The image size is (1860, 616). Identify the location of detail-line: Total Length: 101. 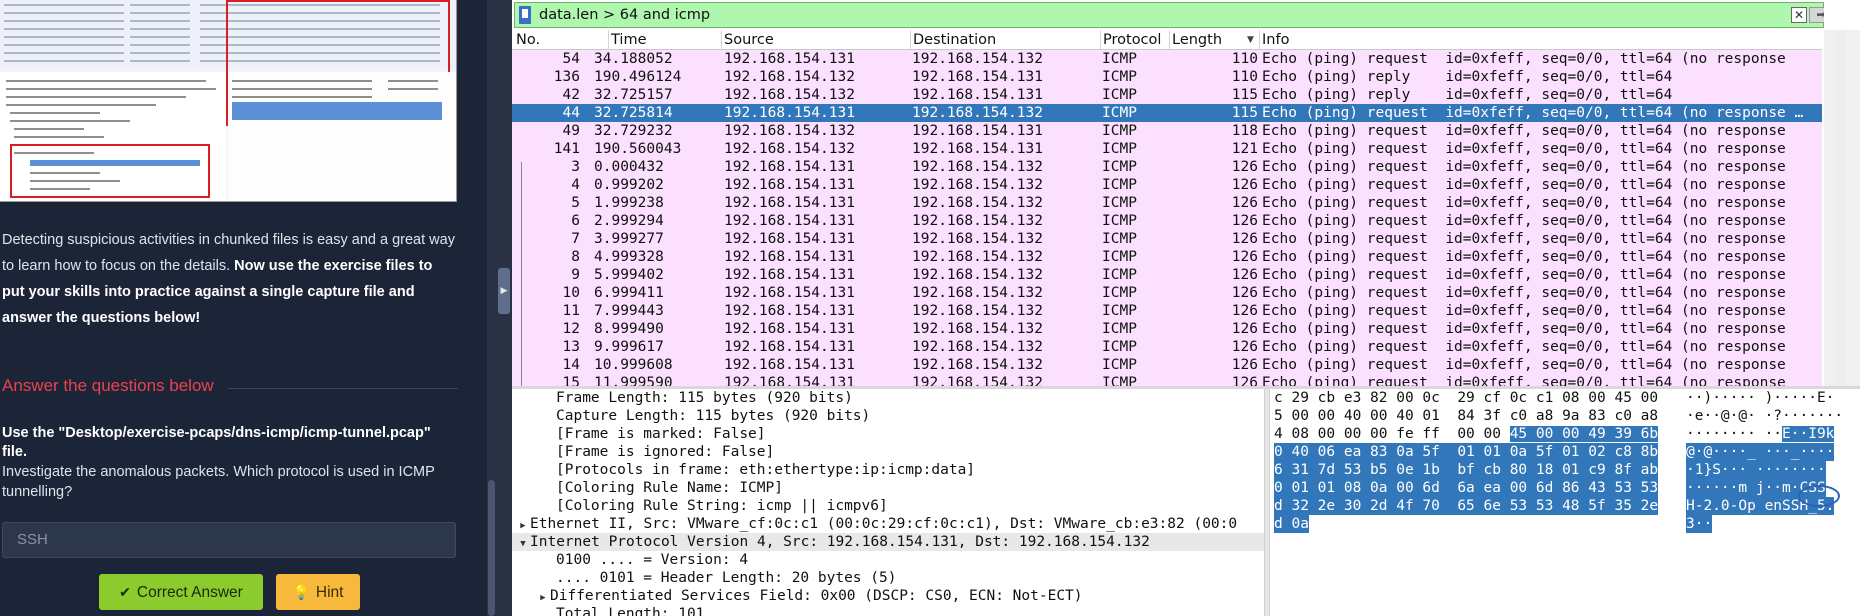
(630, 610).